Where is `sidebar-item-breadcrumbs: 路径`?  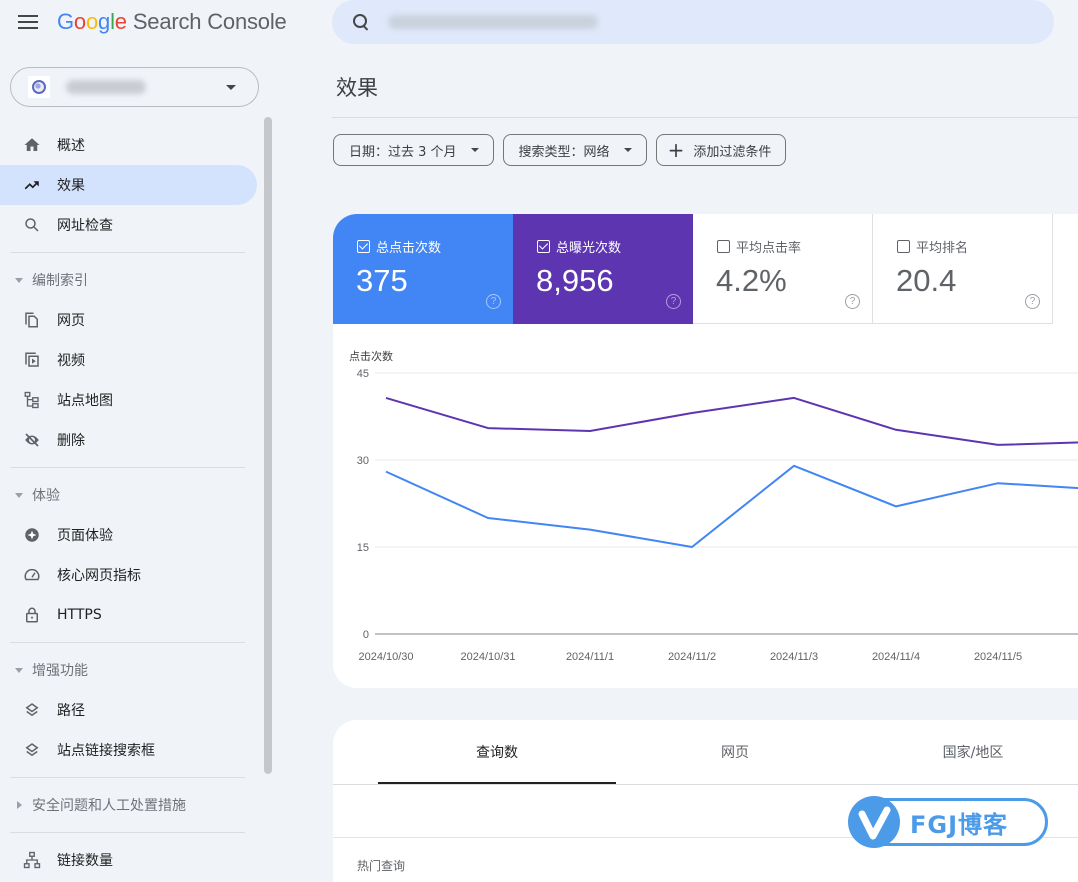 sidebar-item-breadcrumbs: 路径 is located at coordinates (128, 710).